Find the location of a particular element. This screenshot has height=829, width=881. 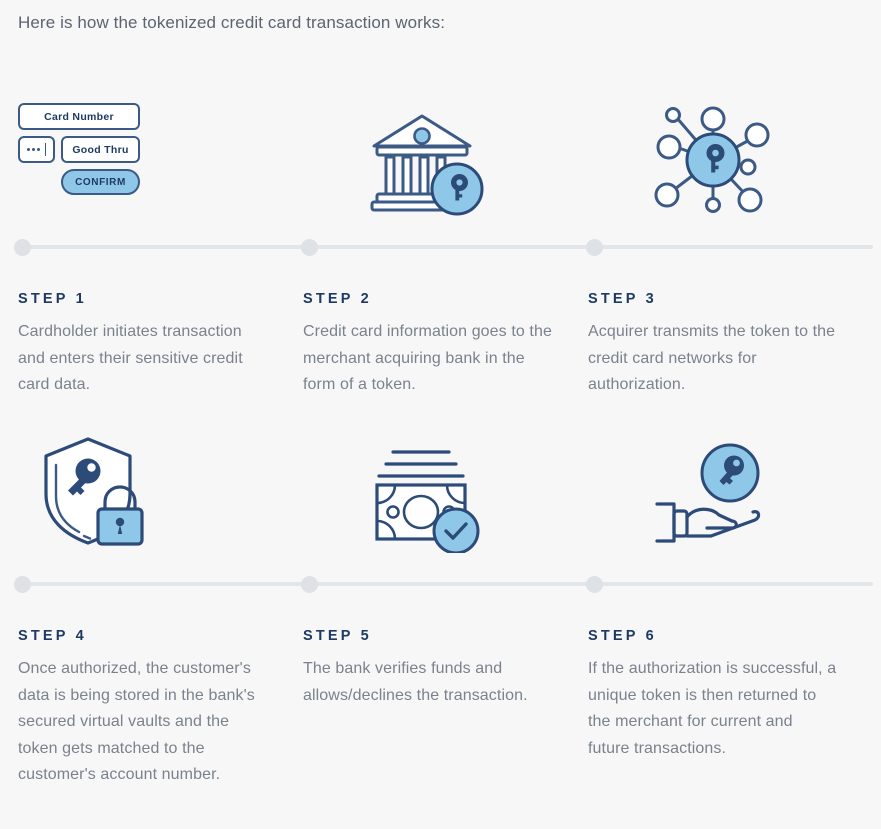

bank-with-key-icon is located at coordinates (427, 160).